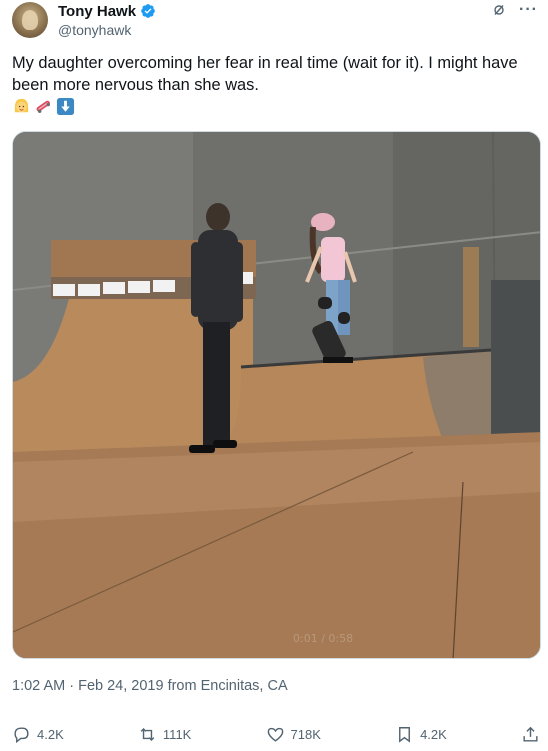  What do you see at coordinates (21, 734) in the screenshot?
I see `reply-icon` at bounding box center [21, 734].